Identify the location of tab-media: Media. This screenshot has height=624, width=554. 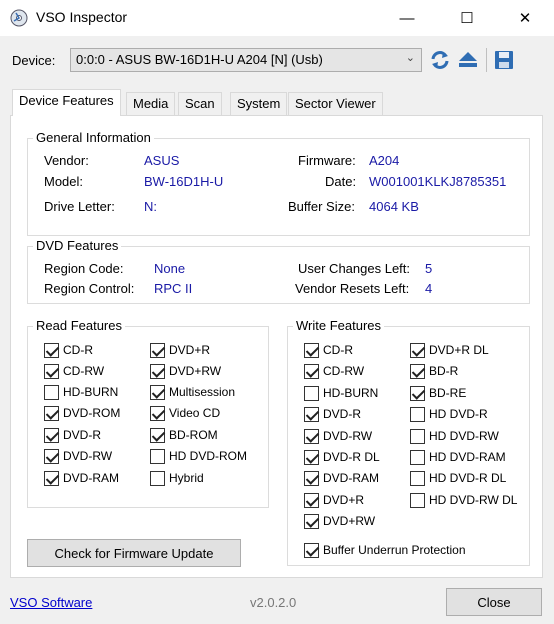
(151, 103).